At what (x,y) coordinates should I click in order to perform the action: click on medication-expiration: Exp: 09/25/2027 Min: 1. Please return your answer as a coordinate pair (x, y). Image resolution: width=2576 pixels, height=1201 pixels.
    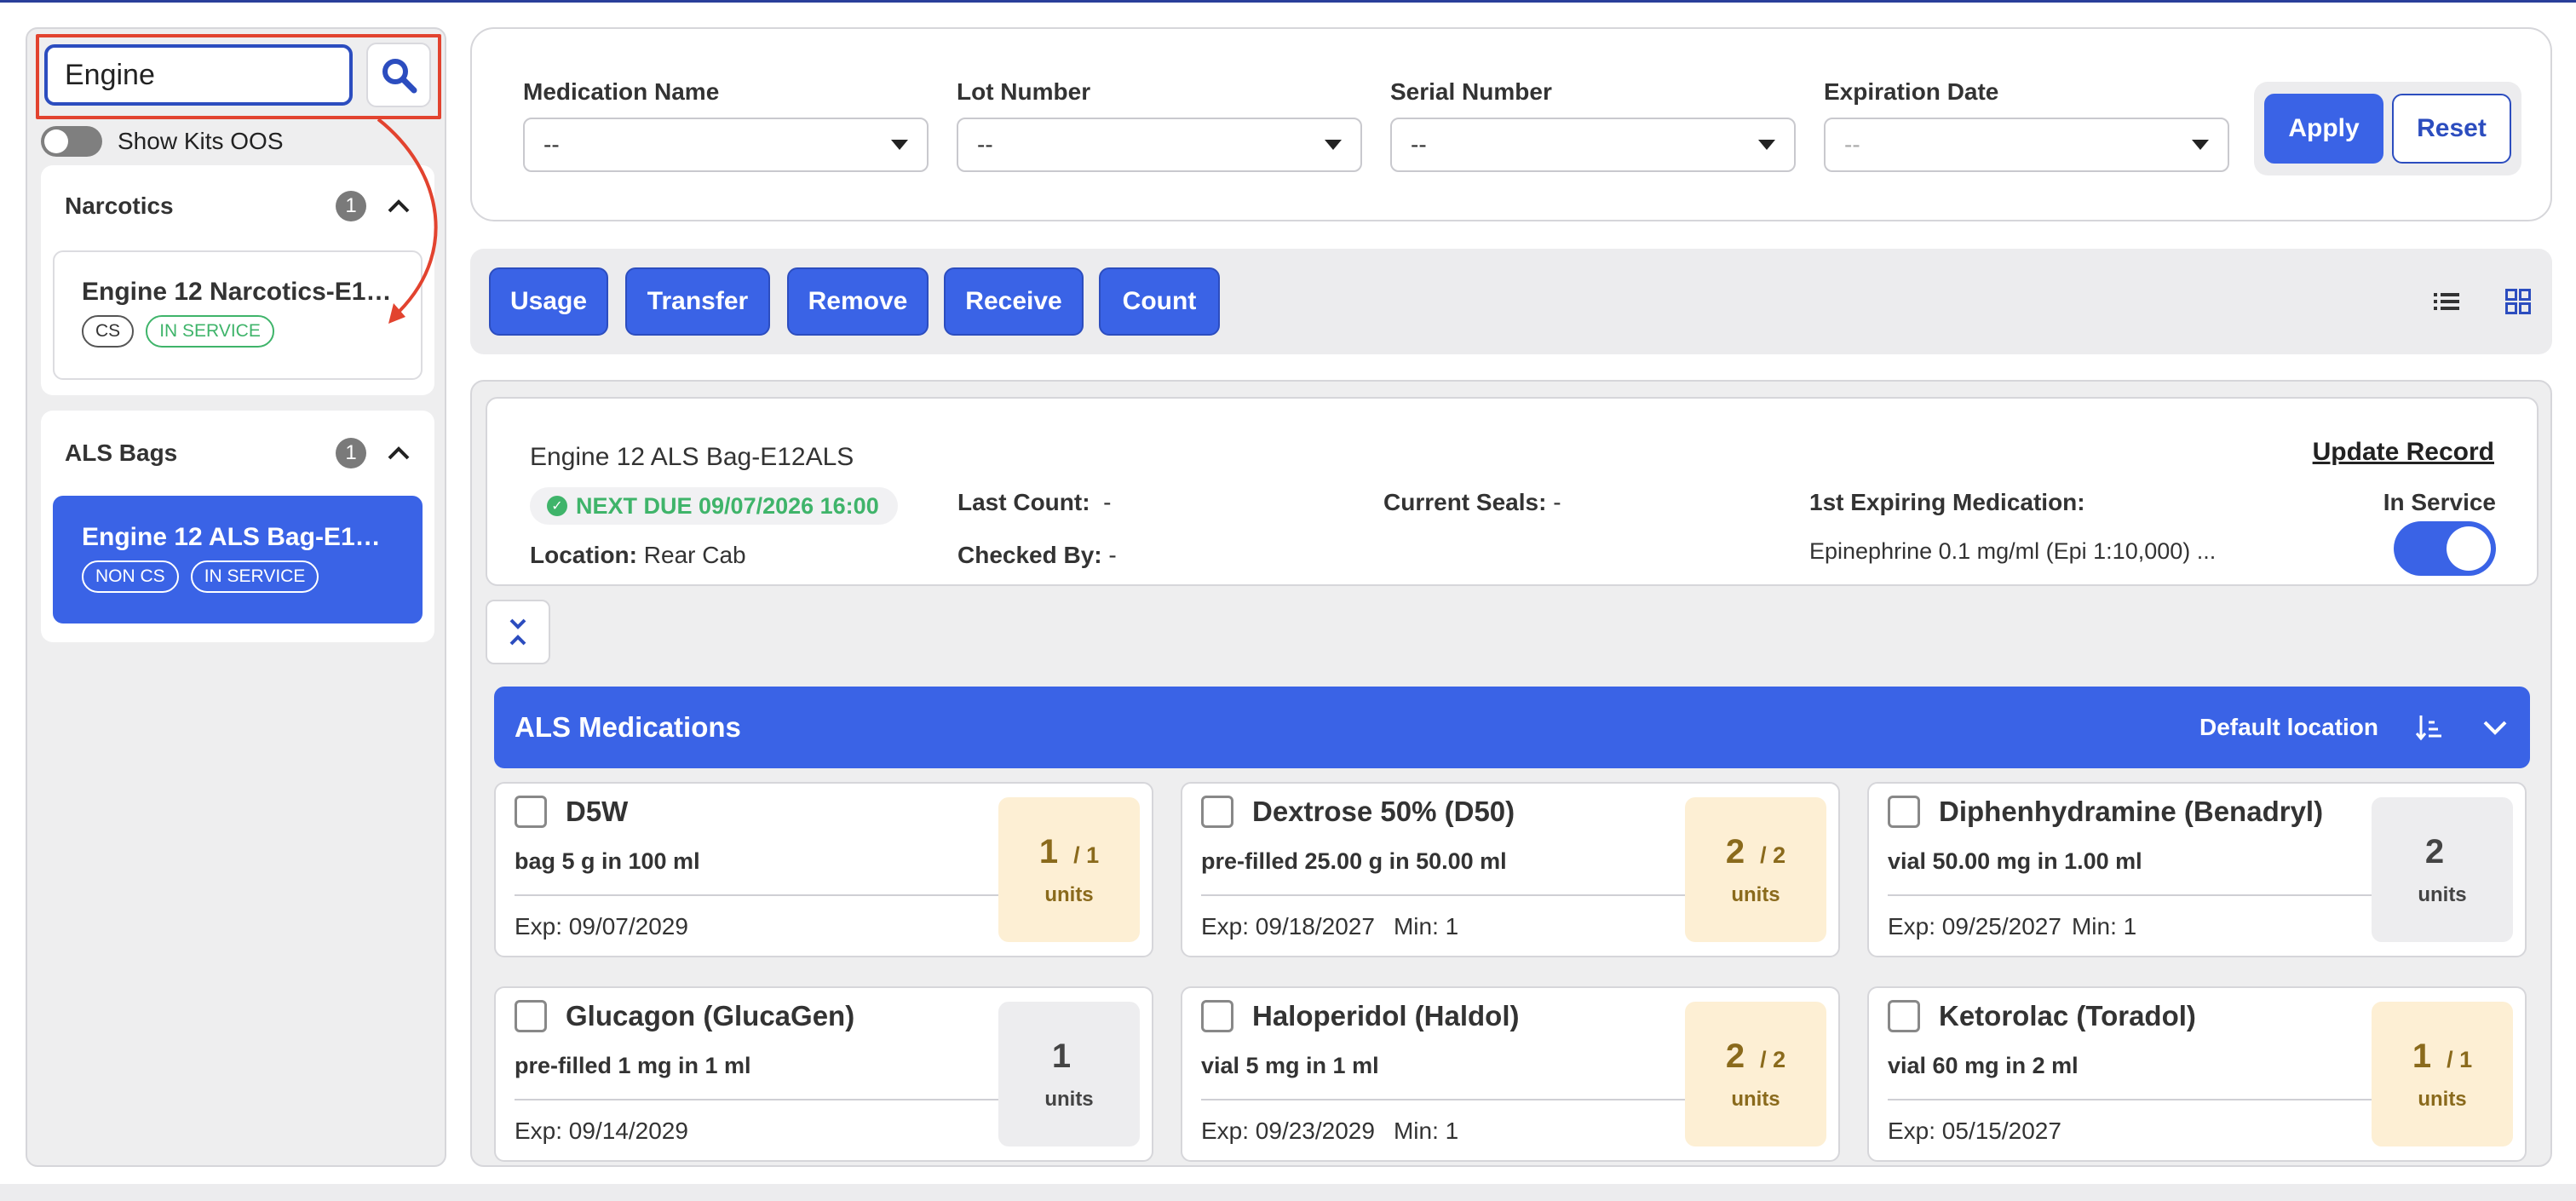
    Looking at the image, I should click on (2022, 926).